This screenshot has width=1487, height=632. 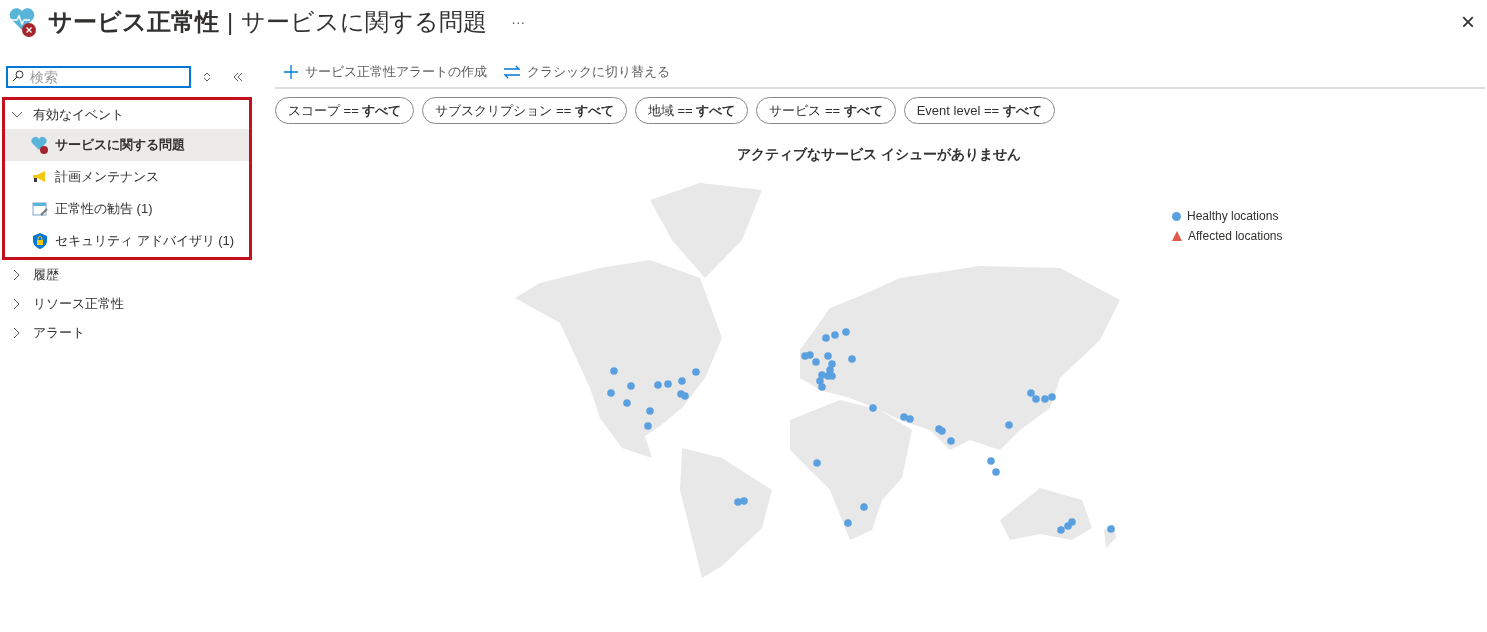 What do you see at coordinates (18, 76) in the screenshot?
I see `search-icon` at bounding box center [18, 76].